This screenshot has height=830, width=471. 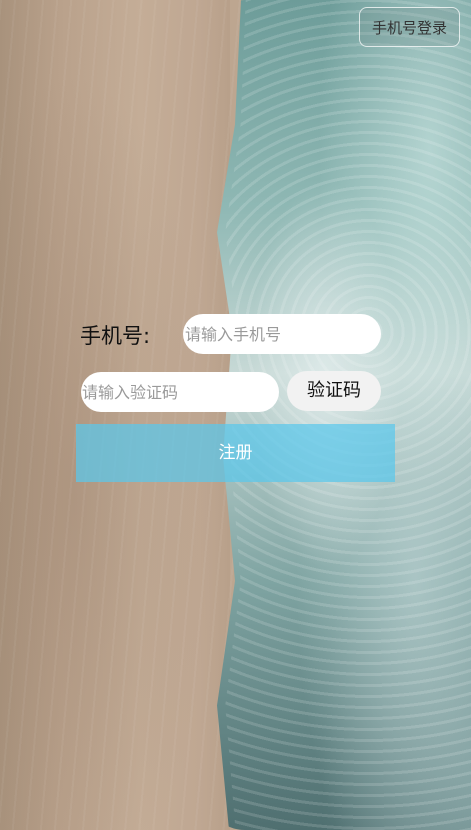 What do you see at coordinates (115, 336) in the screenshot?
I see `phone-label: 手机号:` at bounding box center [115, 336].